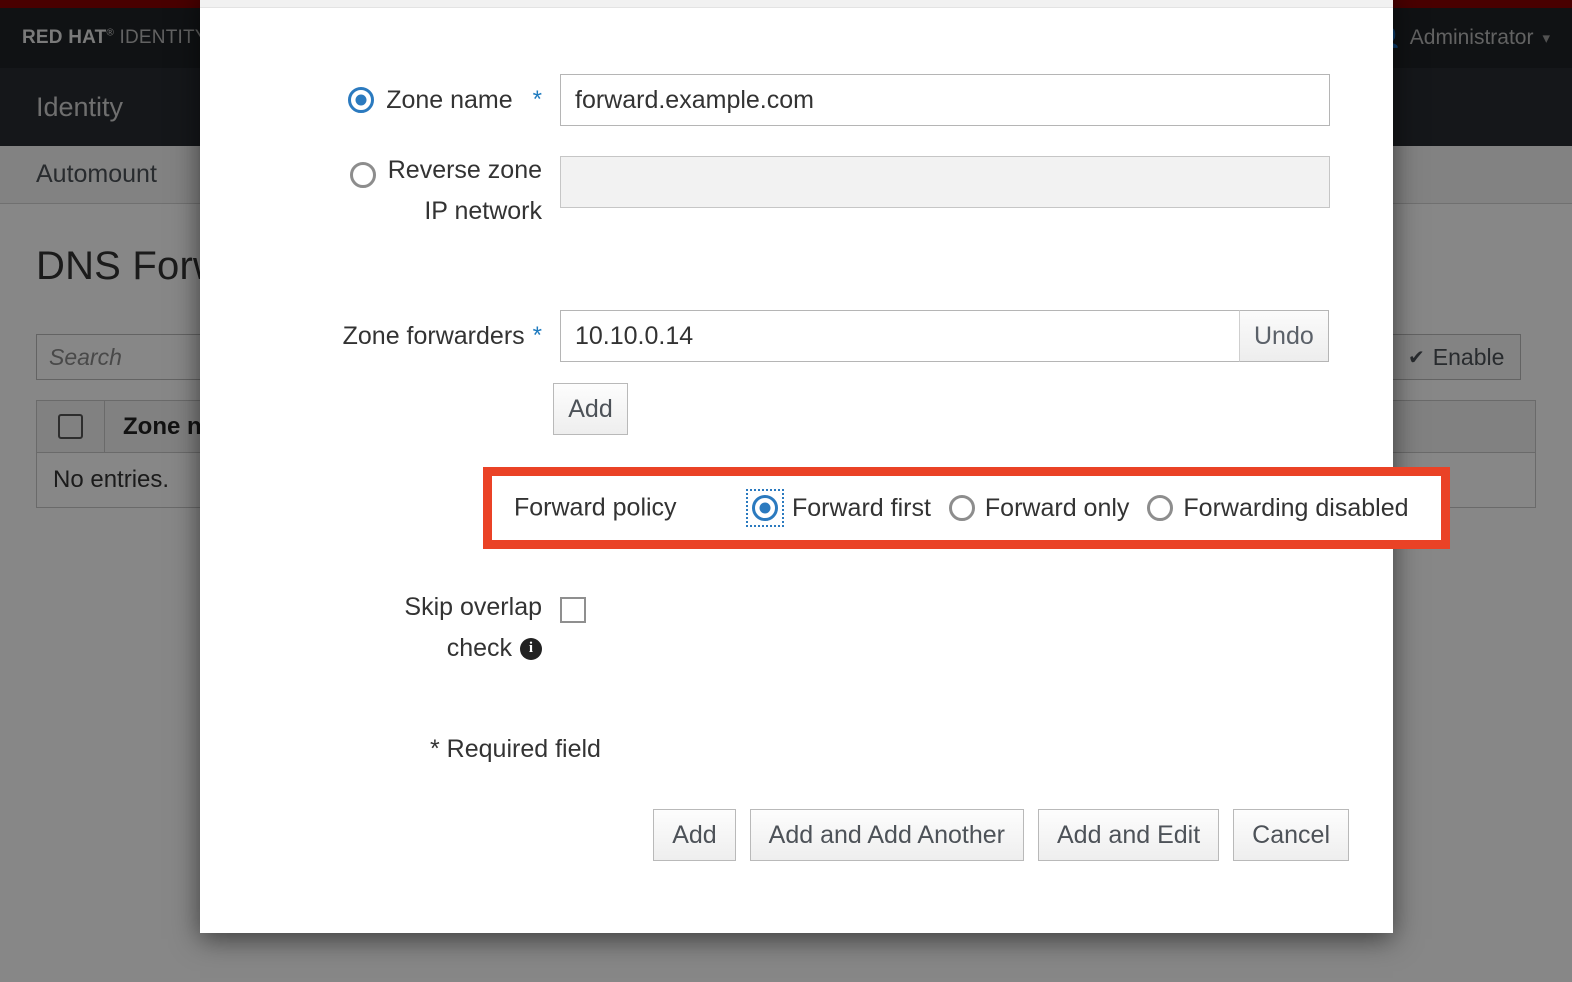 This screenshot has height=982, width=1572. What do you see at coordinates (861, 507) in the screenshot?
I see `forward-first-label: Forward first` at bounding box center [861, 507].